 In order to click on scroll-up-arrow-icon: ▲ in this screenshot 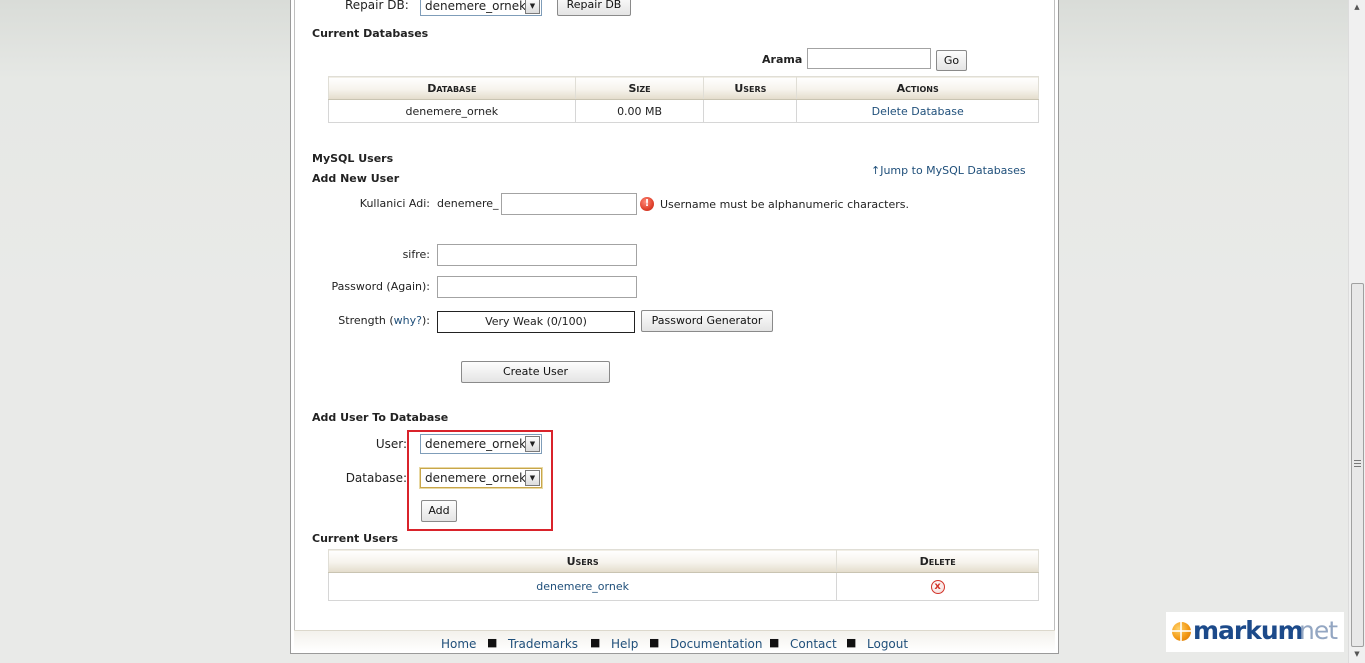, I will do `click(1357, 7)`.